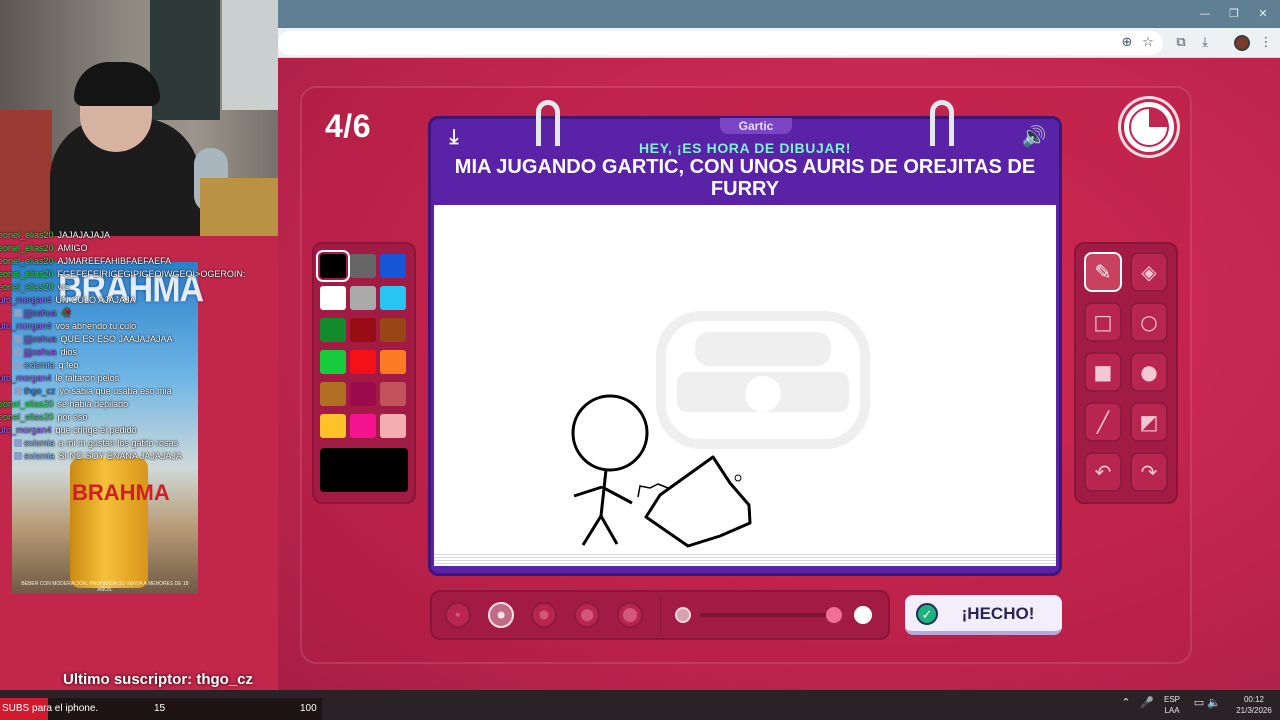  Describe the element at coordinates (68, 431) in the screenshot. I see `chat-message: tuto_morgan4 que cringe el pedido` at that location.